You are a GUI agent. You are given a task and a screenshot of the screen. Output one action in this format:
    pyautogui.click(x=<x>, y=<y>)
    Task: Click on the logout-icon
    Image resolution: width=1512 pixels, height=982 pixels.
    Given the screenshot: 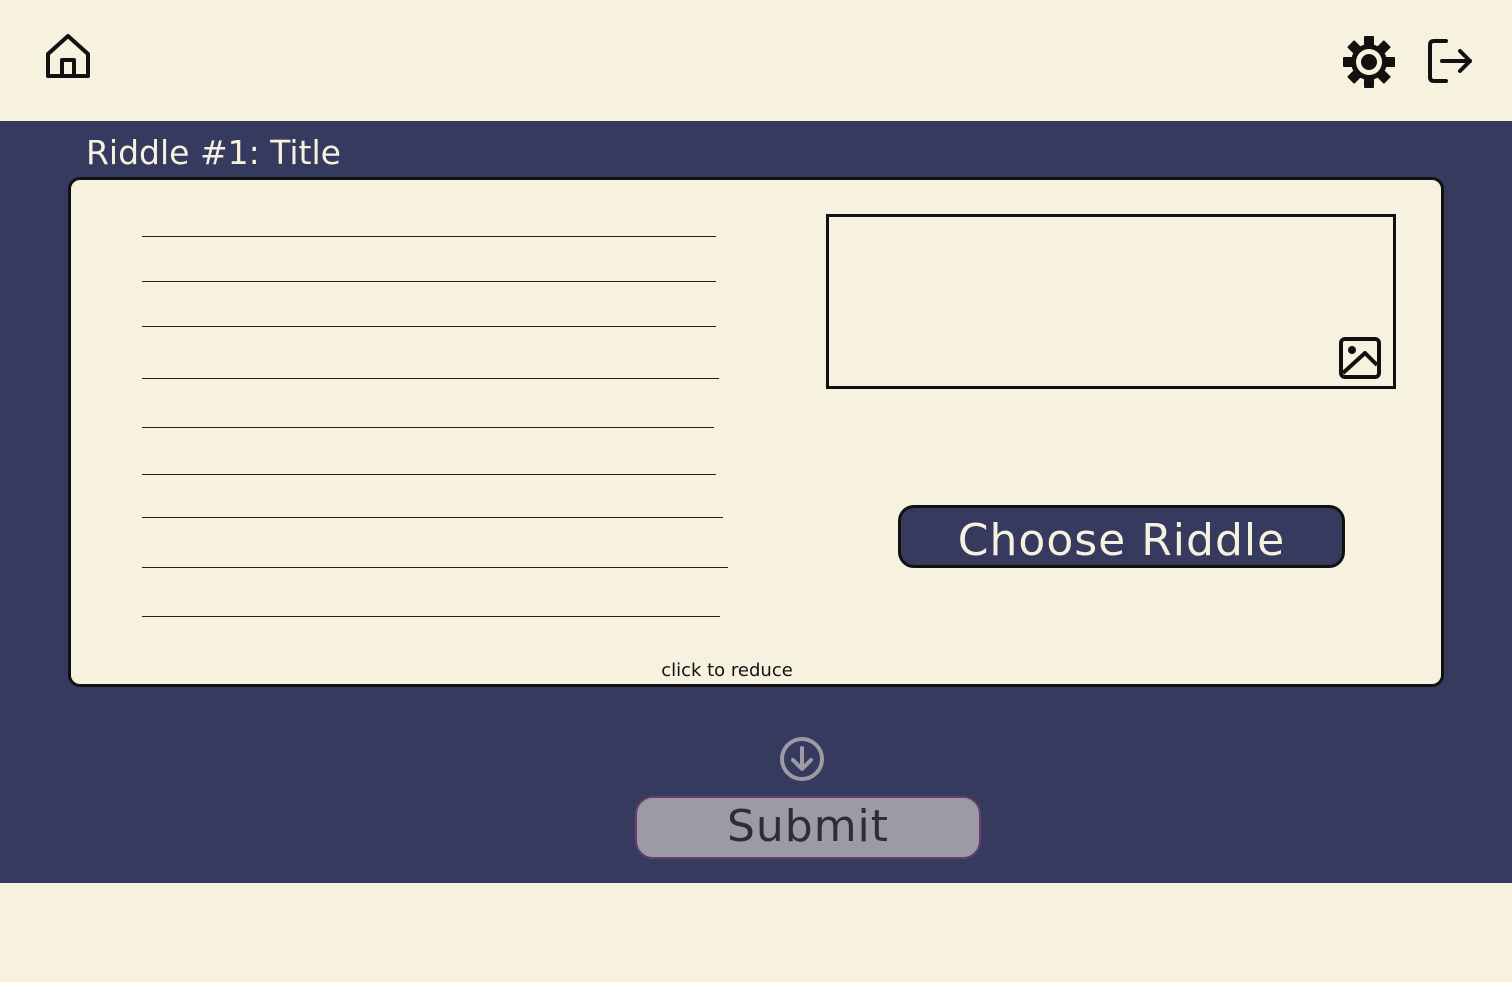 What is the action you would take?
    pyautogui.click(x=1450, y=61)
    